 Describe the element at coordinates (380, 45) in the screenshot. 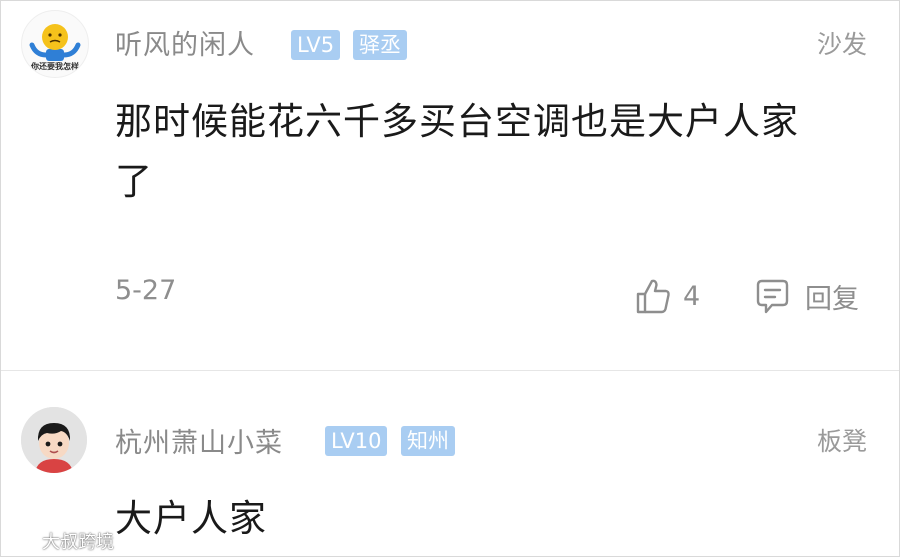

I see `rank-title-badge: 驿丞` at that location.